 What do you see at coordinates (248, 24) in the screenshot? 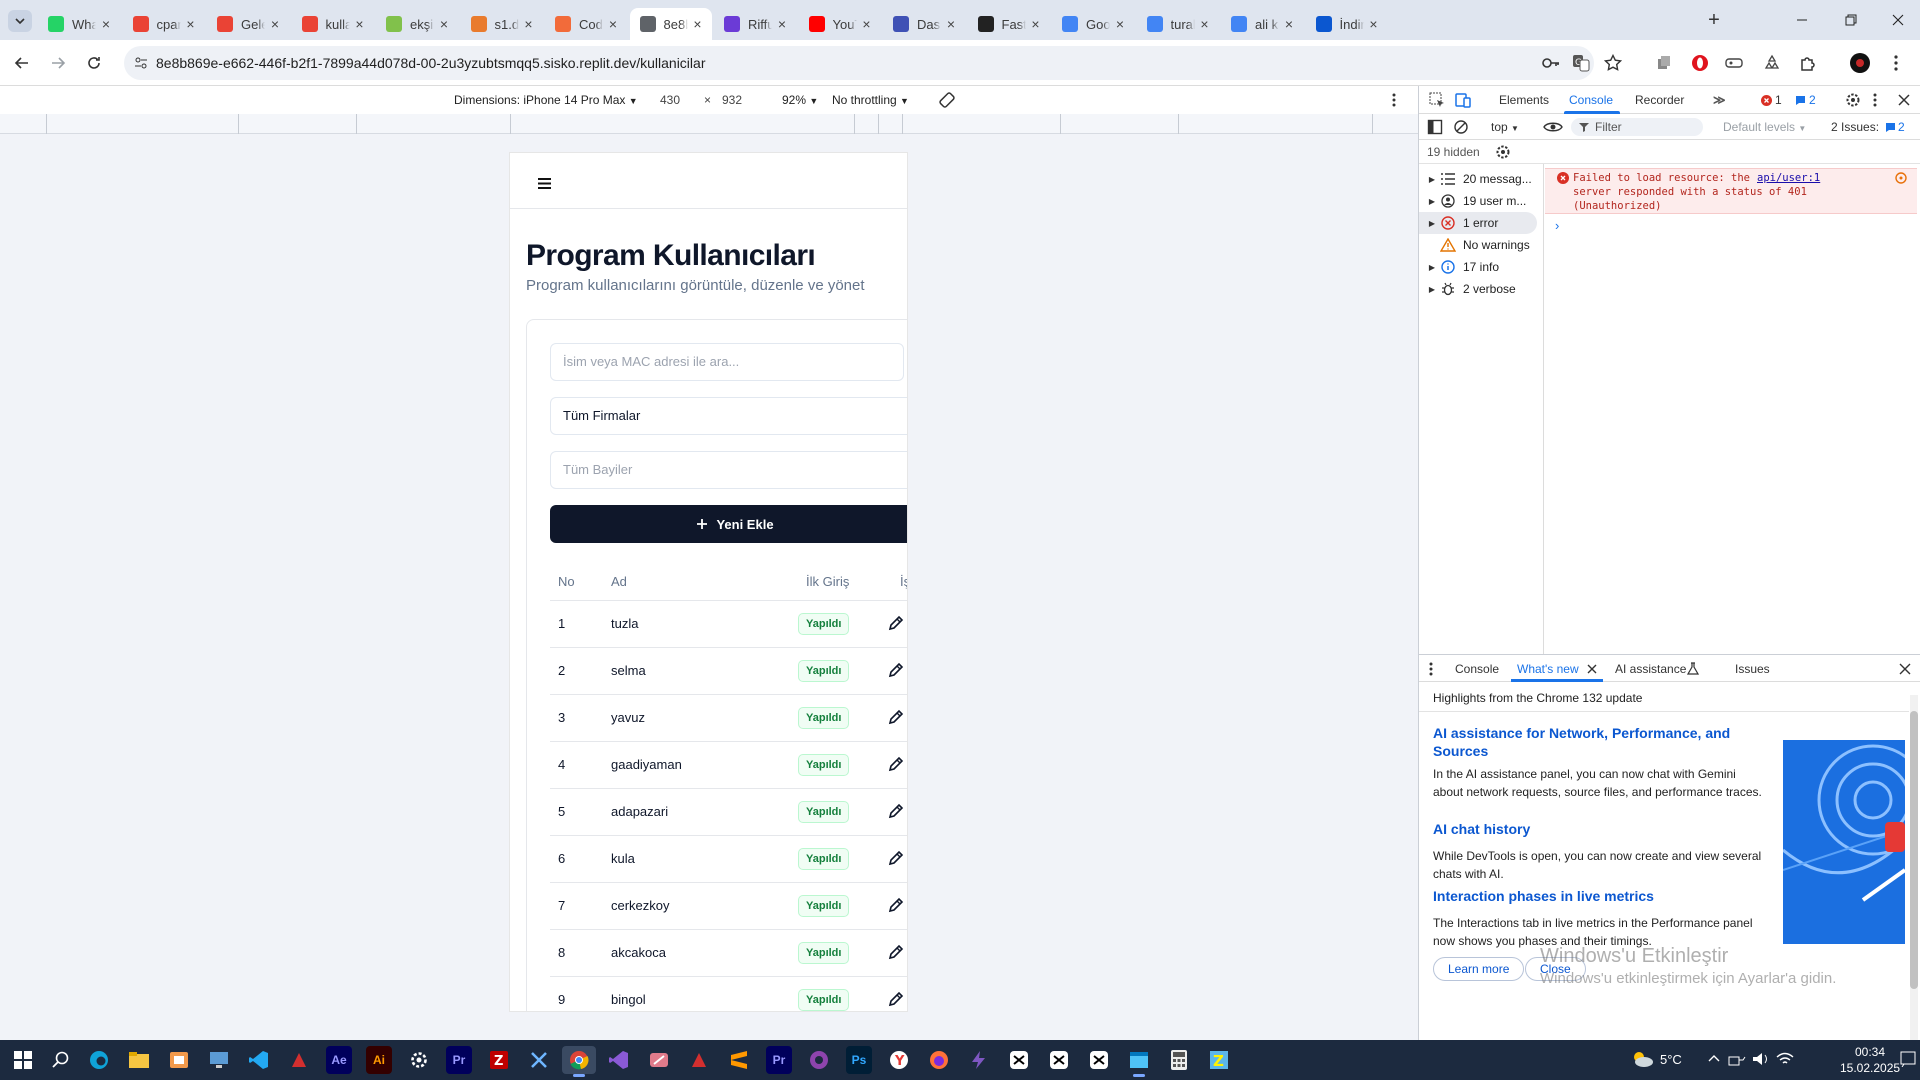
I see `browser-tab: Gelen×` at bounding box center [248, 24].